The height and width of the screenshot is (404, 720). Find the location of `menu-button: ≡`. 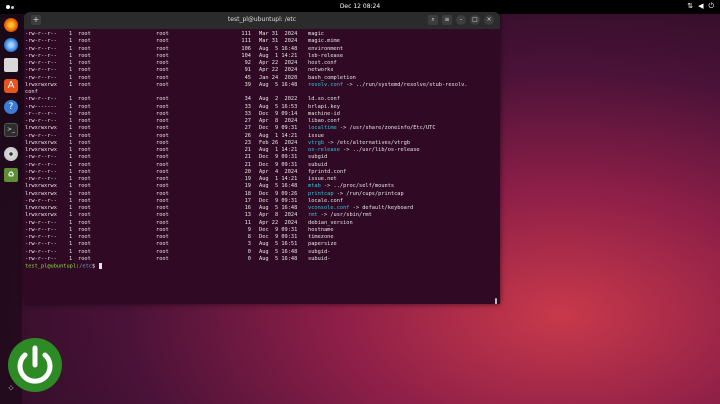

menu-button: ≡ is located at coordinates (447, 20).